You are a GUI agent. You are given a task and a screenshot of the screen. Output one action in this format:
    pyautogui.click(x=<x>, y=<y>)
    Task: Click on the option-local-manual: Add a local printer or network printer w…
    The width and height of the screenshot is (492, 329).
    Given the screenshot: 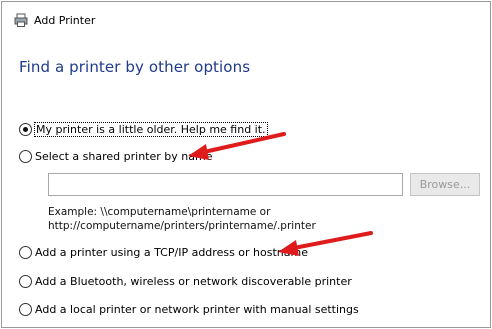 What is the action you would take?
    pyautogui.click(x=189, y=309)
    